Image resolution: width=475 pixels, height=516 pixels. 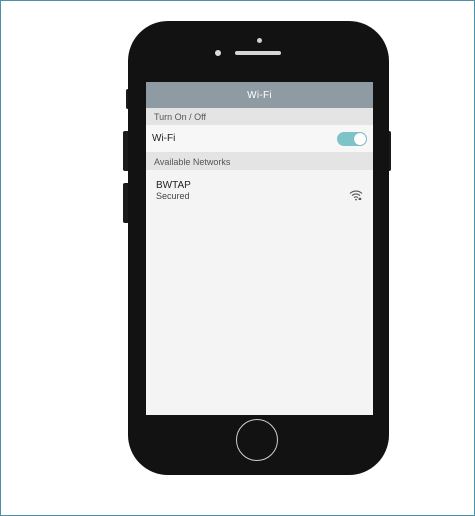 I want to click on wifi-toggle-row: Wi-Fi, so click(x=259, y=139).